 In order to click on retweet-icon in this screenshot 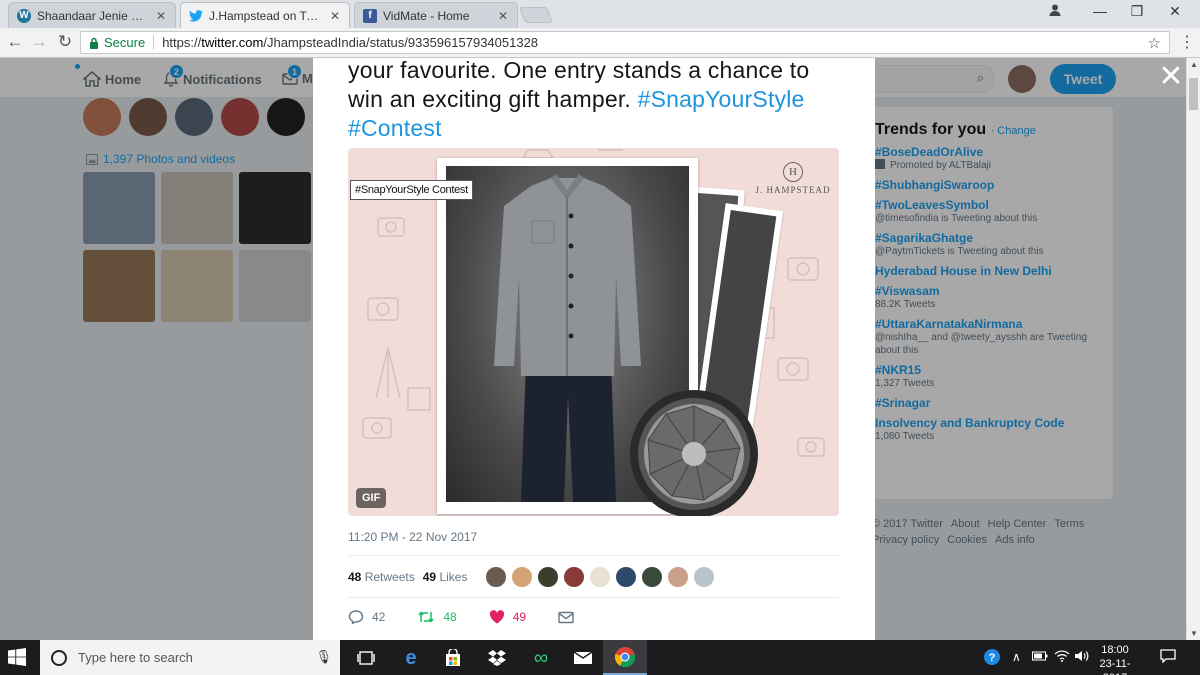, I will do `click(426, 617)`.